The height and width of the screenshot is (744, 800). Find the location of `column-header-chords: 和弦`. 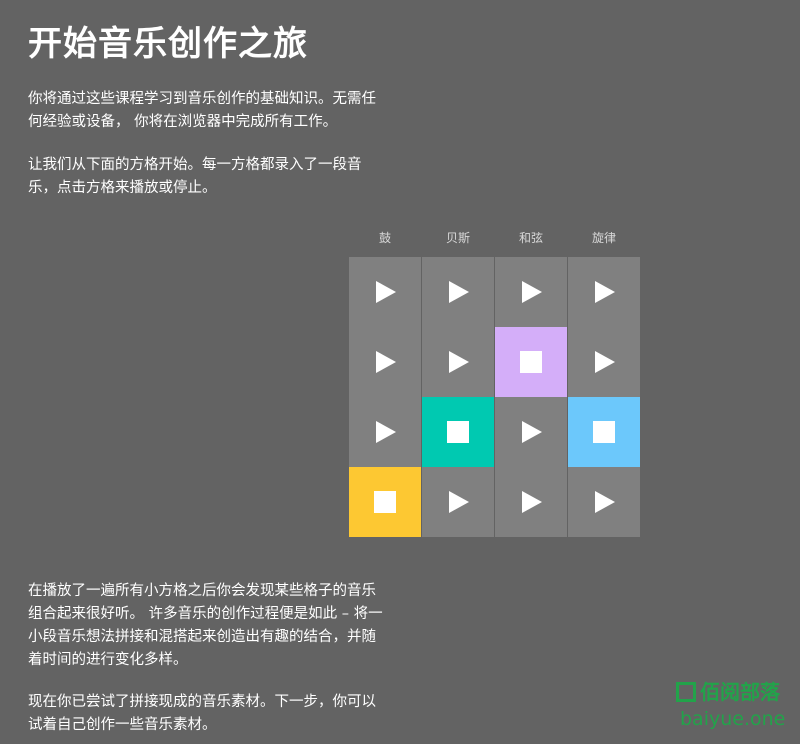

column-header-chords: 和弦 is located at coordinates (530, 238).